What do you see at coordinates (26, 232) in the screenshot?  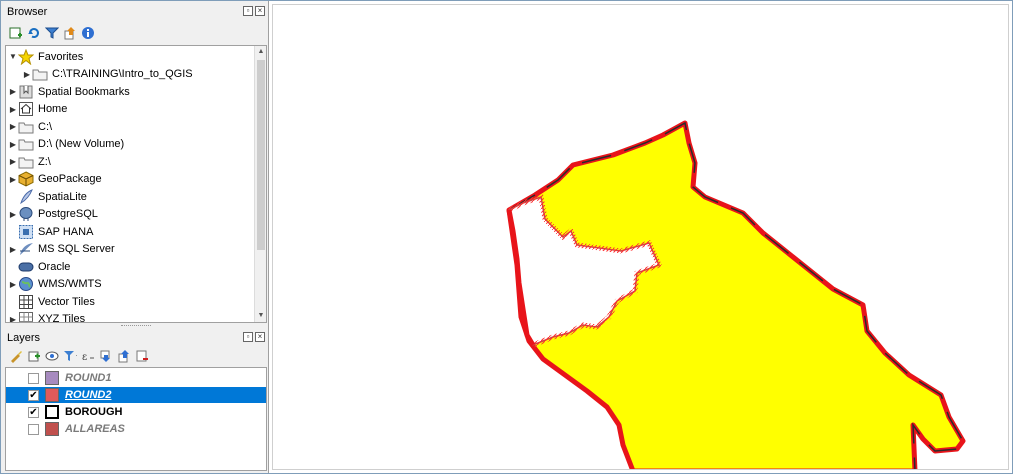 I see `sap-hana-icon` at bounding box center [26, 232].